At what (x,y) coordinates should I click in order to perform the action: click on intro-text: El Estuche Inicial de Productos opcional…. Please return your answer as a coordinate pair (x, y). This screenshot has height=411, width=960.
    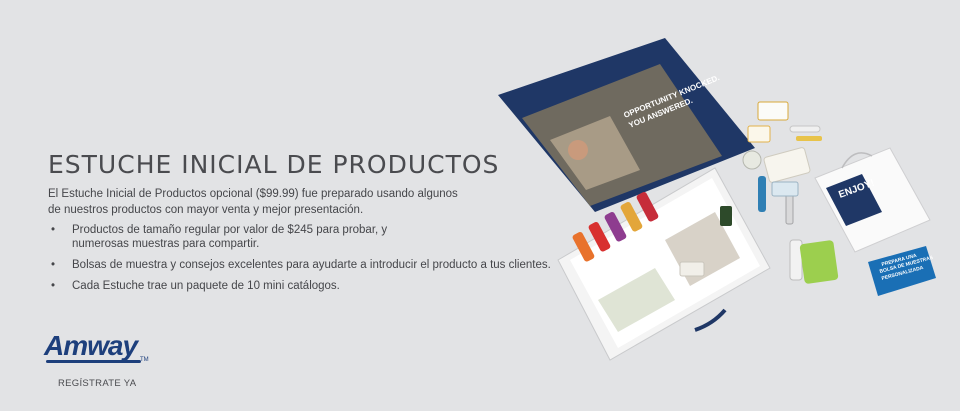
    Looking at the image, I should click on (253, 202).